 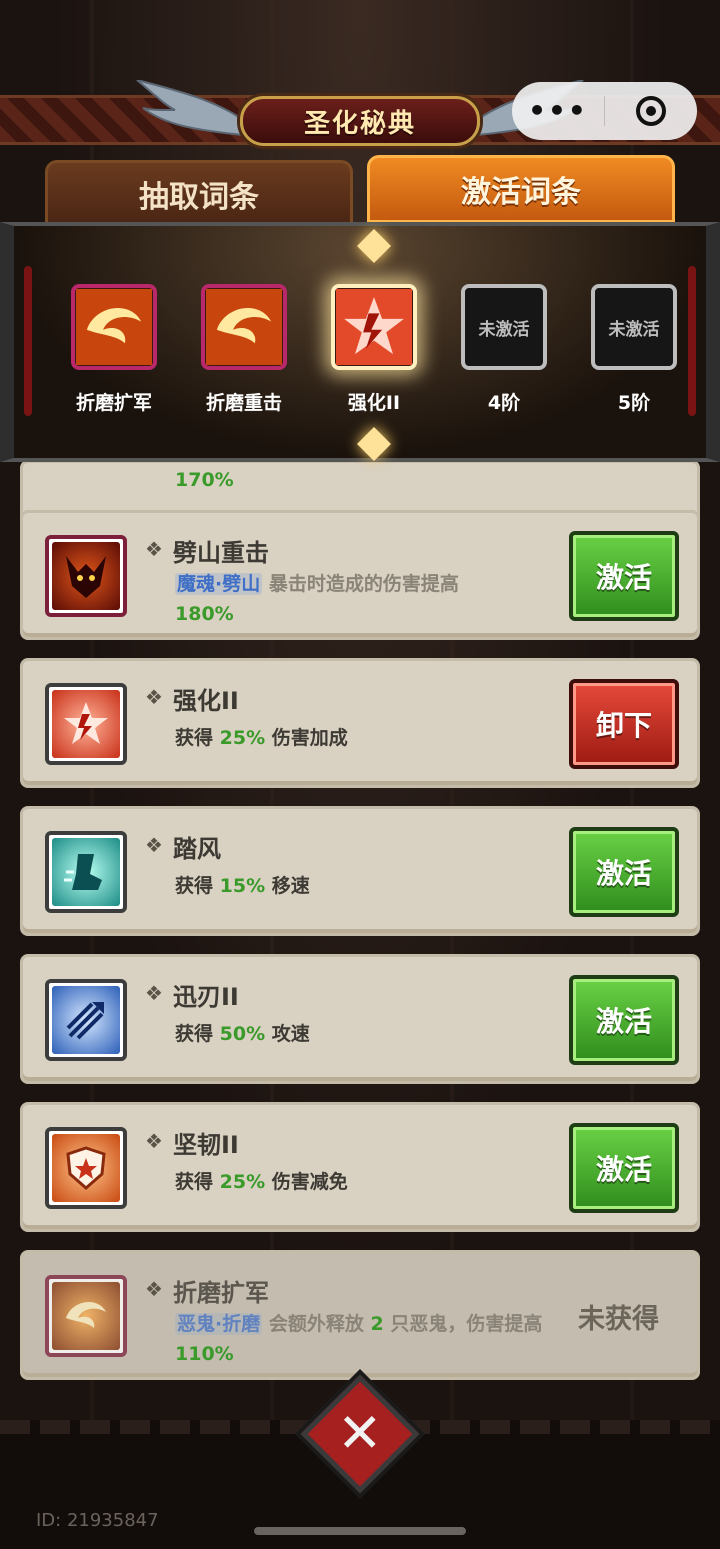 I want to click on entry-name: 迅刃II, so click(x=206, y=997).